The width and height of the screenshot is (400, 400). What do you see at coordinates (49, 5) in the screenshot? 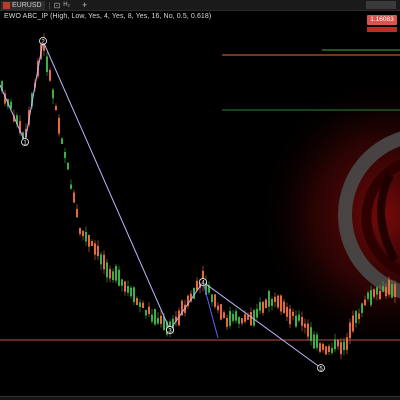
I see `toolbar-divider` at bounding box center [49, 5].